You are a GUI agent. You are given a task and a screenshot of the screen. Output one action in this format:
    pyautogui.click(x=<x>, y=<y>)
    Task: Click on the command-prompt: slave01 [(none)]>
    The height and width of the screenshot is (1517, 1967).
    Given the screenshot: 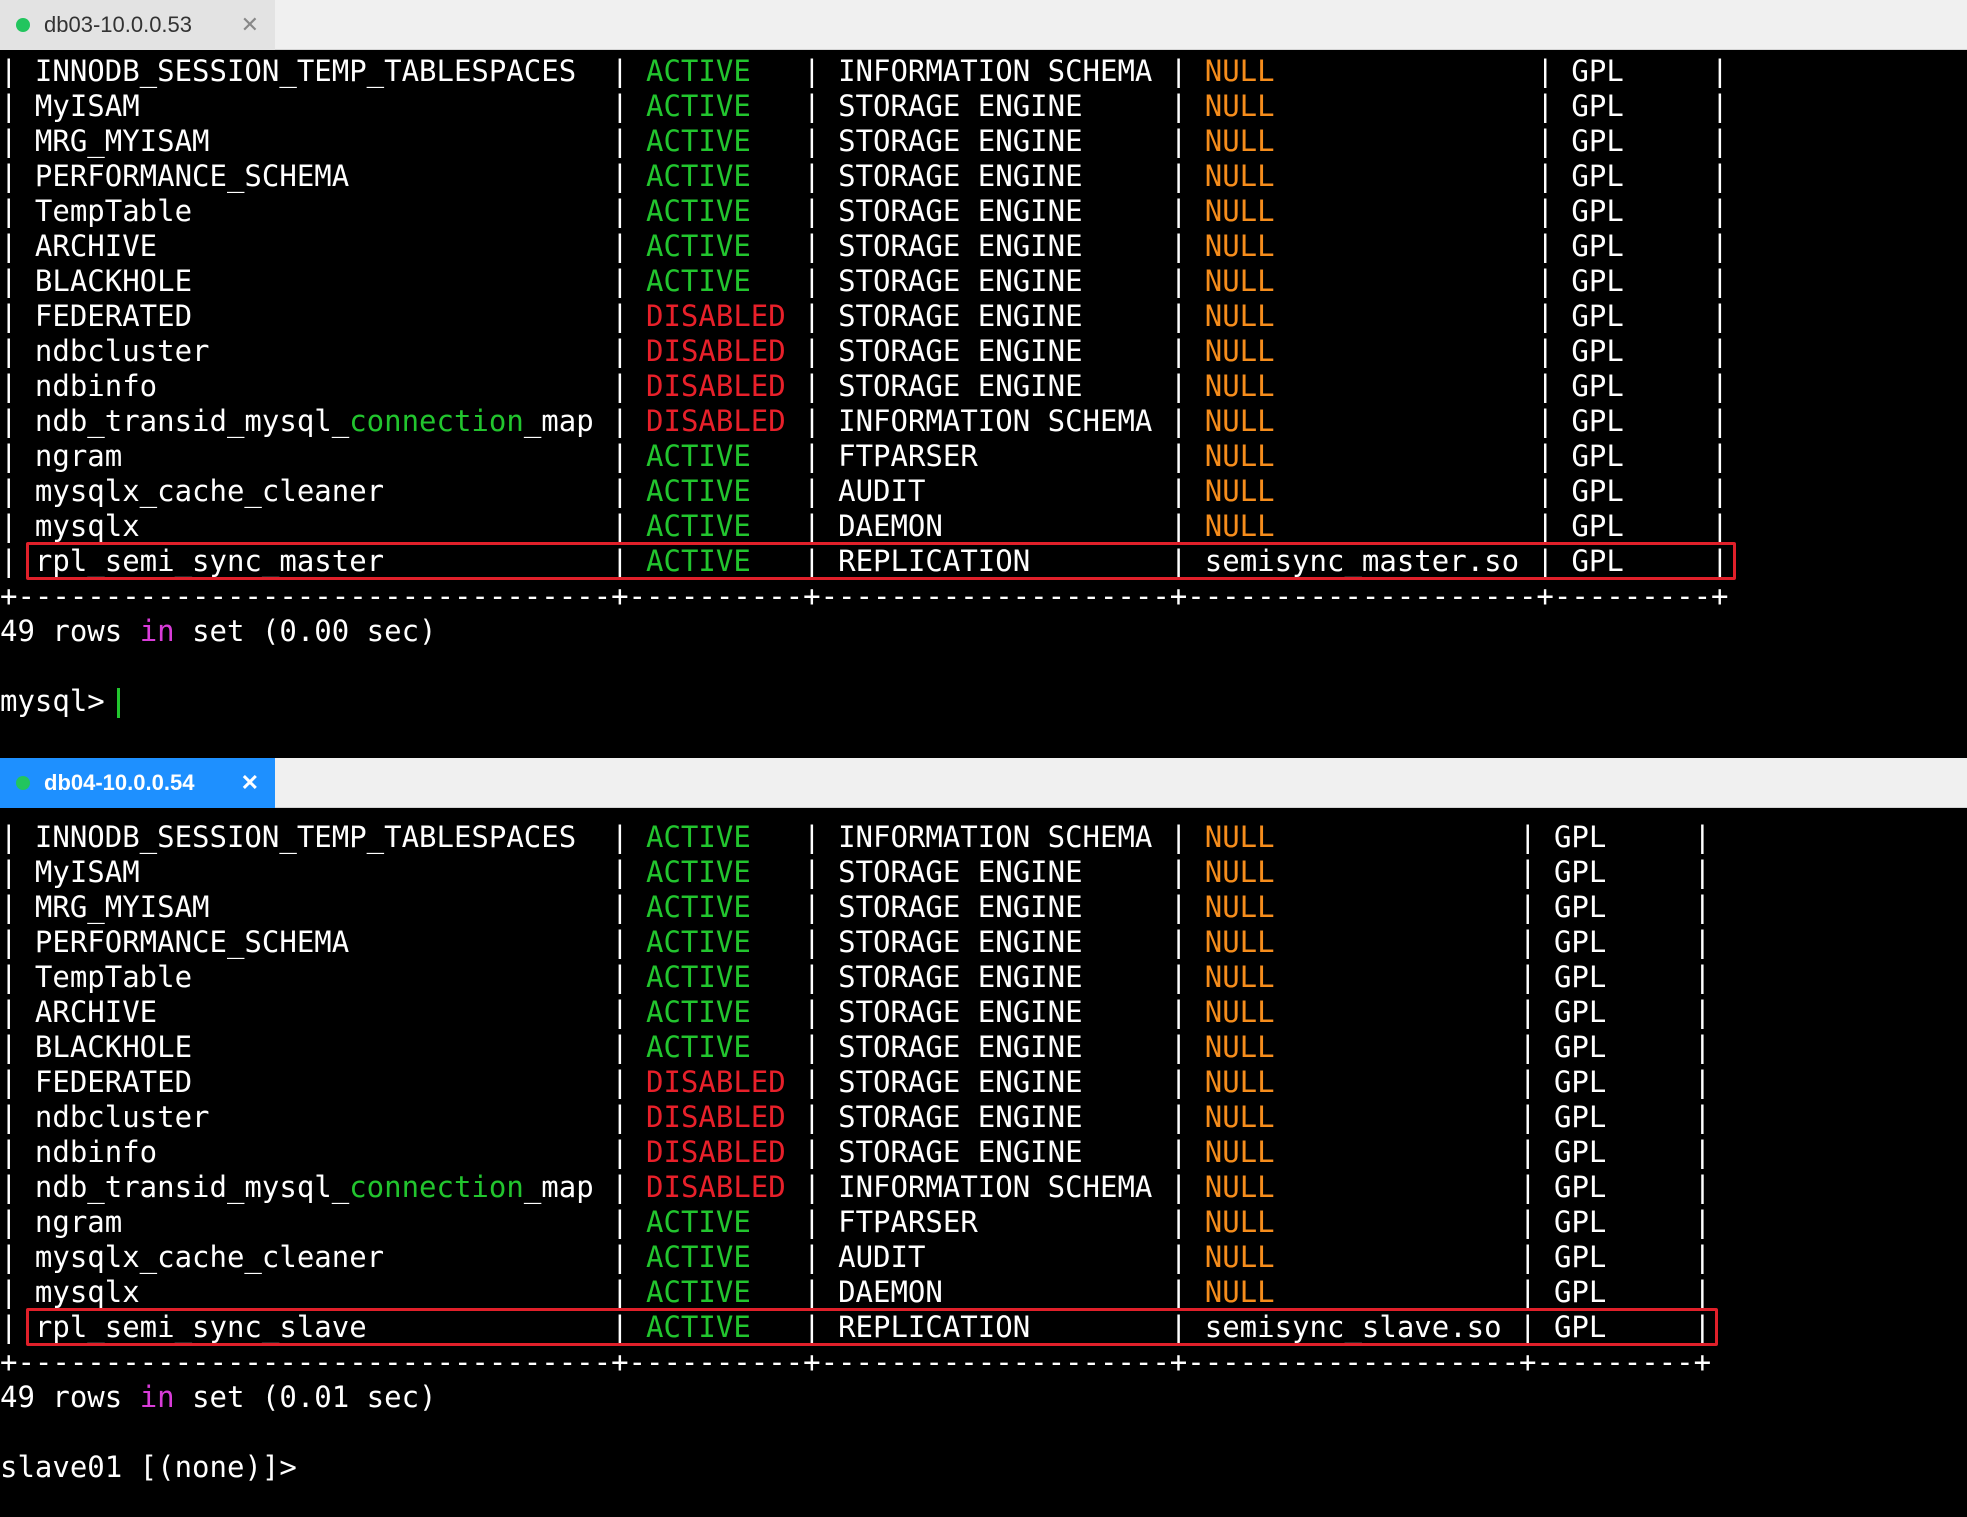 What is the action you would take?
    pyautogui.click(x=983, y=1467)
    